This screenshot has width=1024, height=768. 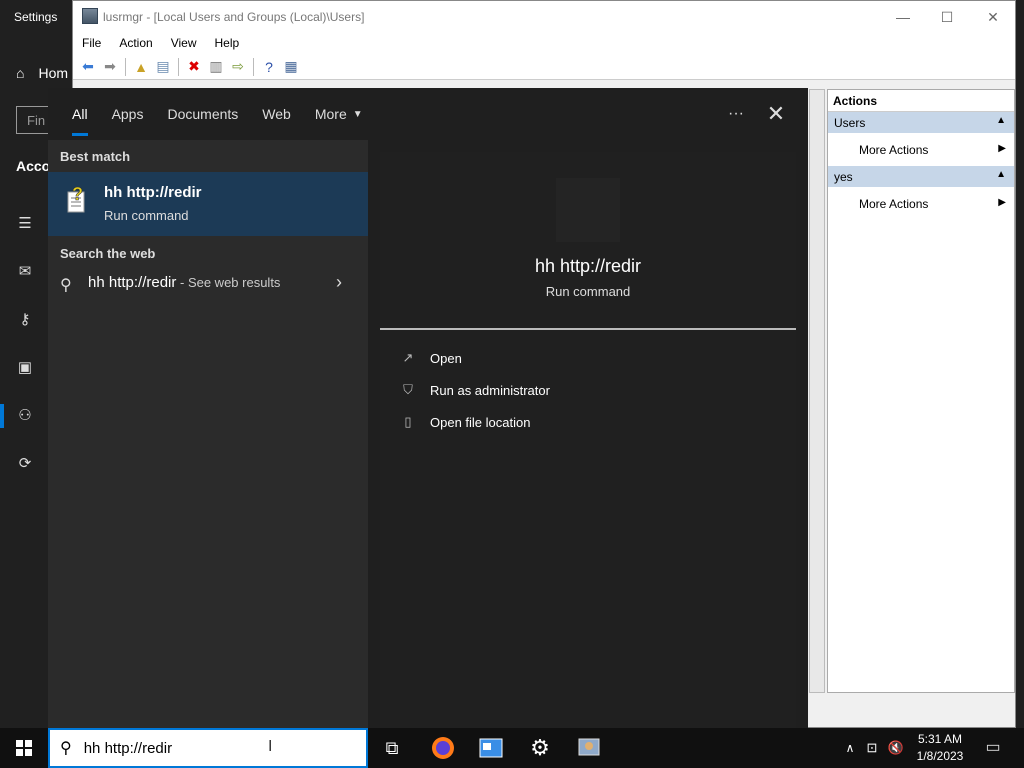 What do you see at coordinates (216, 67) in the screenshot?
I see `properties-icon: ▥` at bounding box center [216, 67].